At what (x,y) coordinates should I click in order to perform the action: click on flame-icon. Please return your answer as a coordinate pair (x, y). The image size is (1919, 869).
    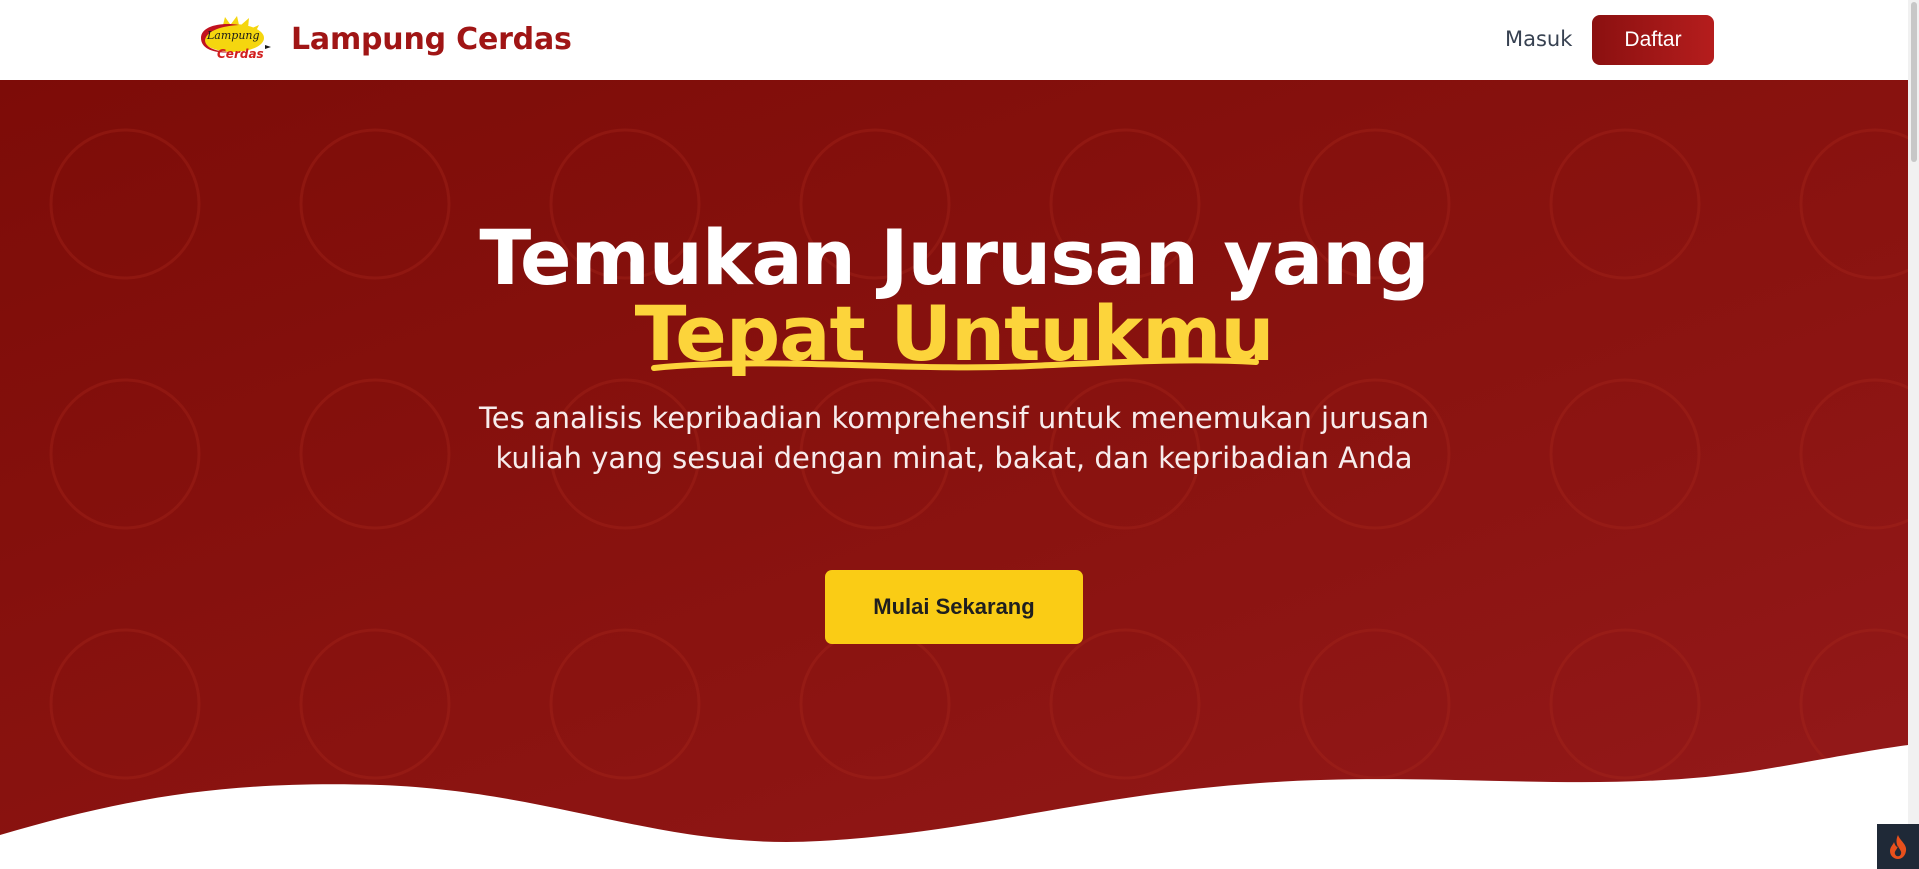
    Looking at the image, I should click on (1898, 846).